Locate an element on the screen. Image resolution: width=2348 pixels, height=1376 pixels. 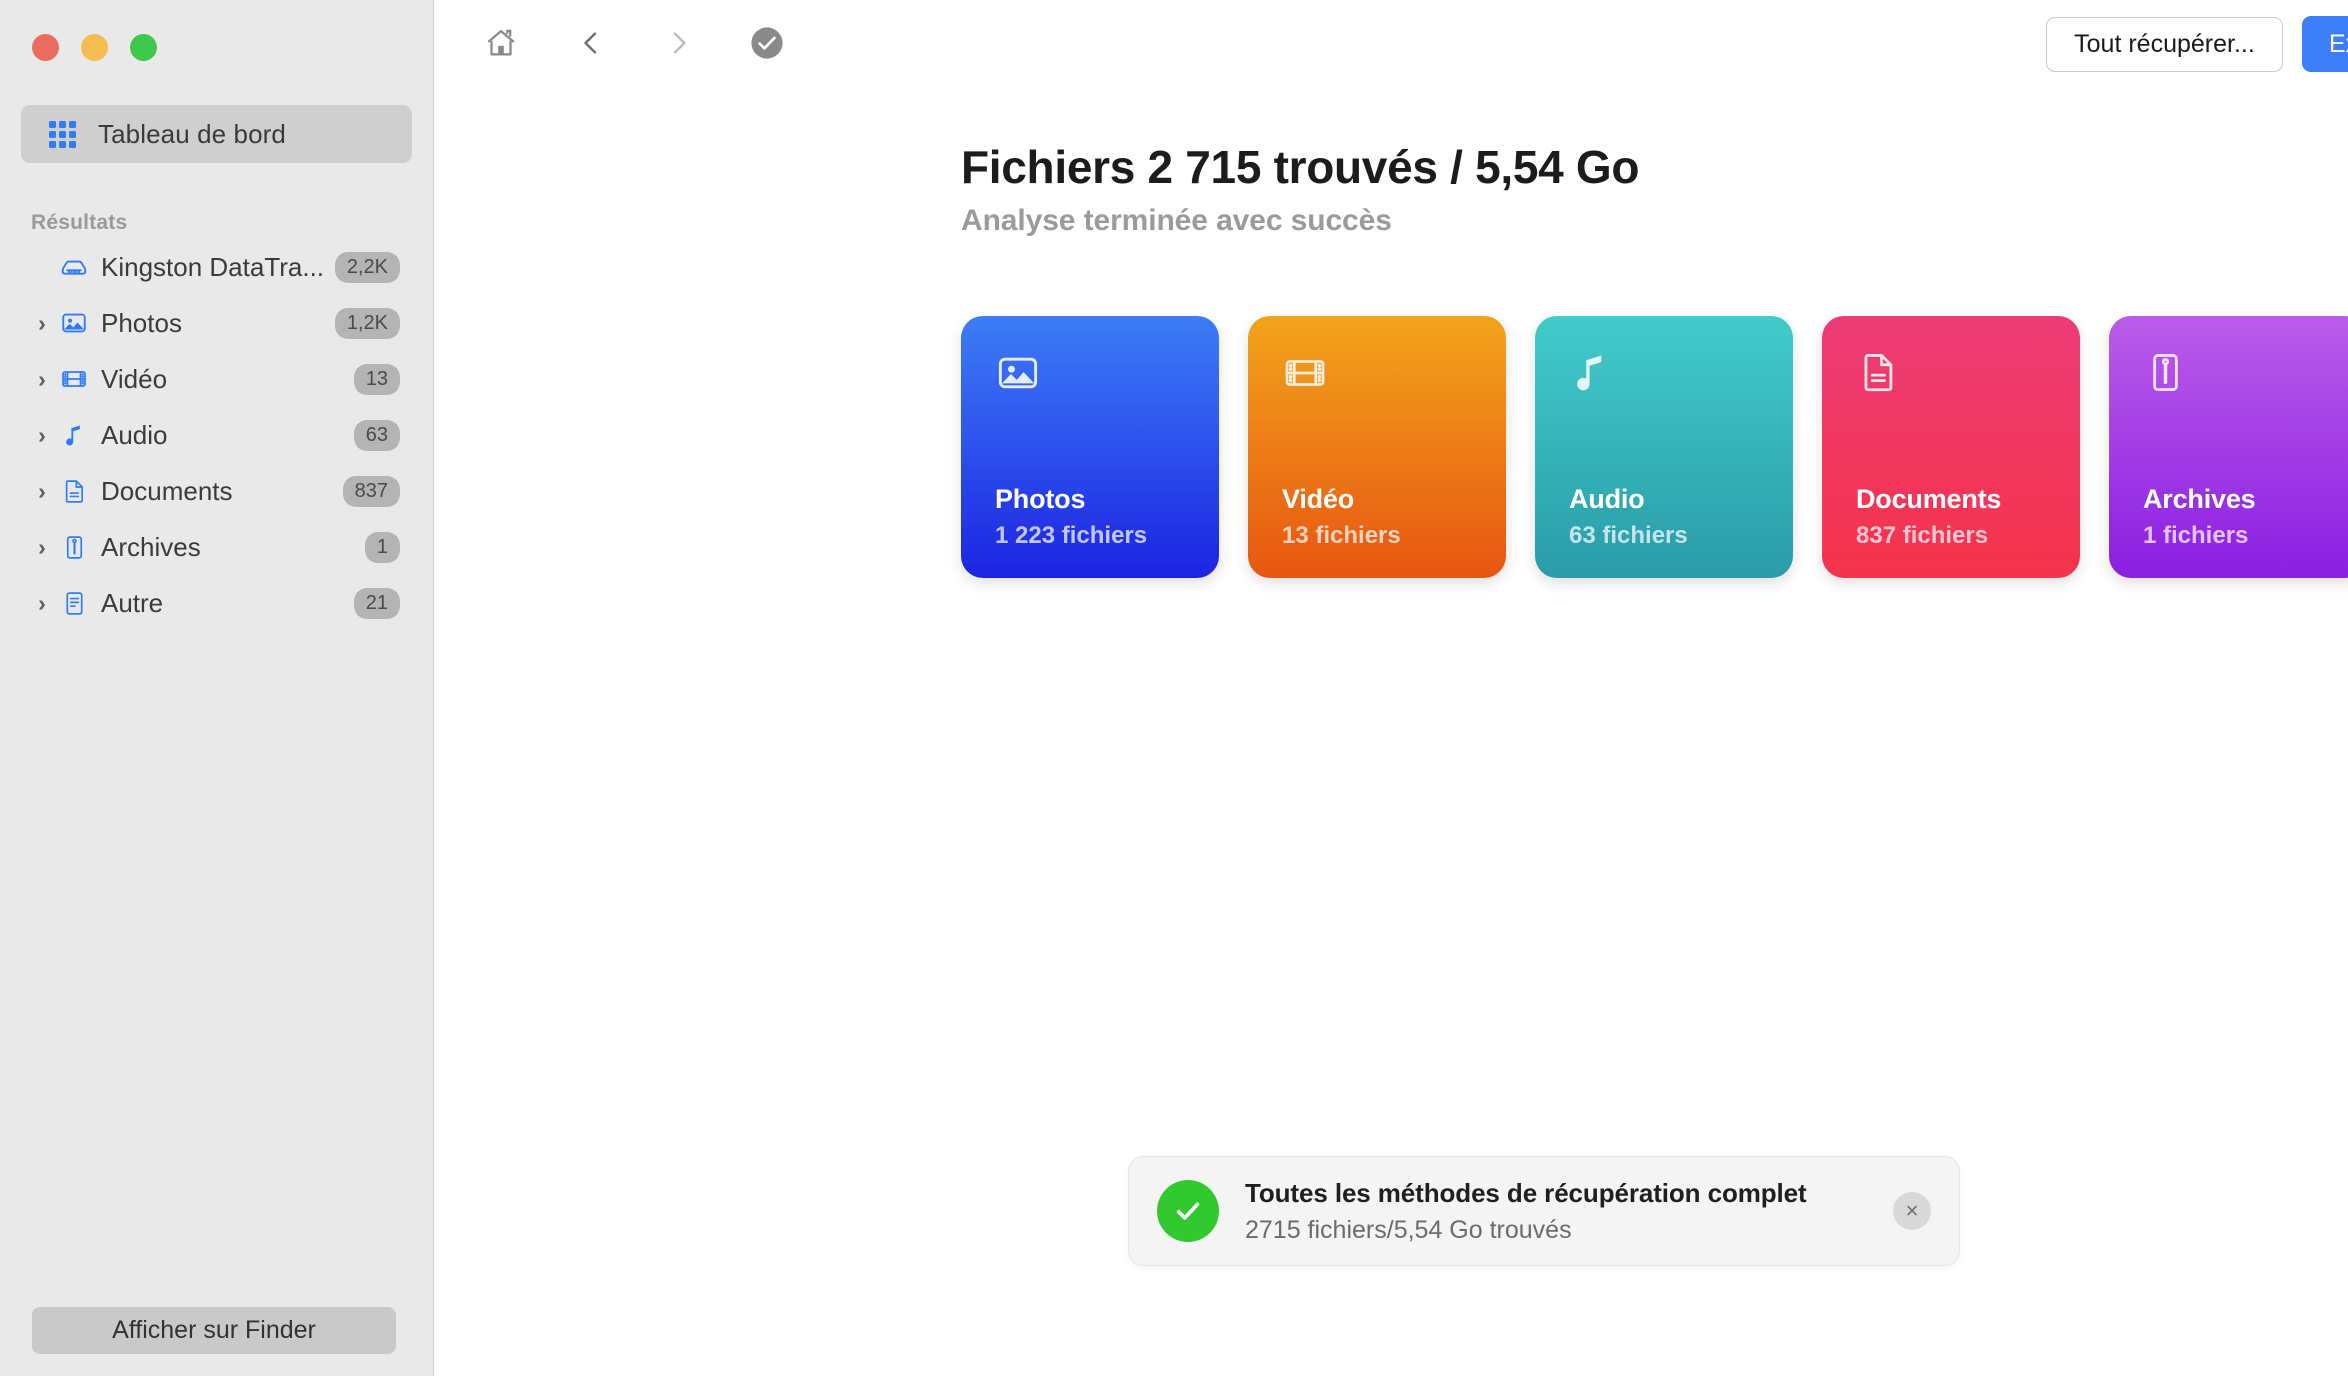
sidebar-item-photos: › Photos 1,2K is located at coordinates (216, 323).